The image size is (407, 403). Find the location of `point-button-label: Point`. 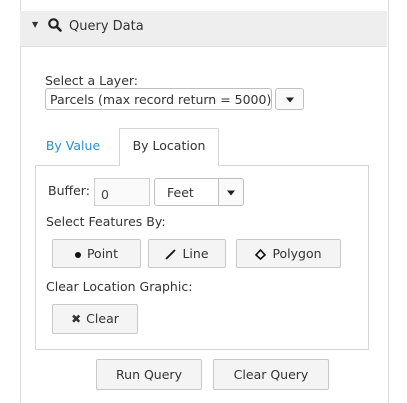

point-button-label: Point is located at coordinates (102, 253).